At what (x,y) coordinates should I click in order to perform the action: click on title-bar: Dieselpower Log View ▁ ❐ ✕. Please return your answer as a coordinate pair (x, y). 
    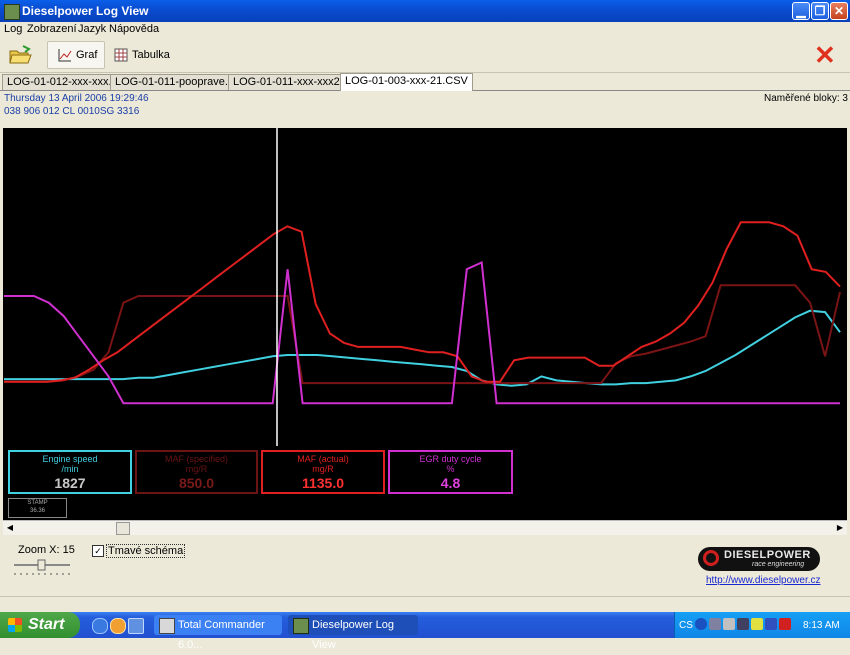
    Looking at the image, I should click on (425, 11).